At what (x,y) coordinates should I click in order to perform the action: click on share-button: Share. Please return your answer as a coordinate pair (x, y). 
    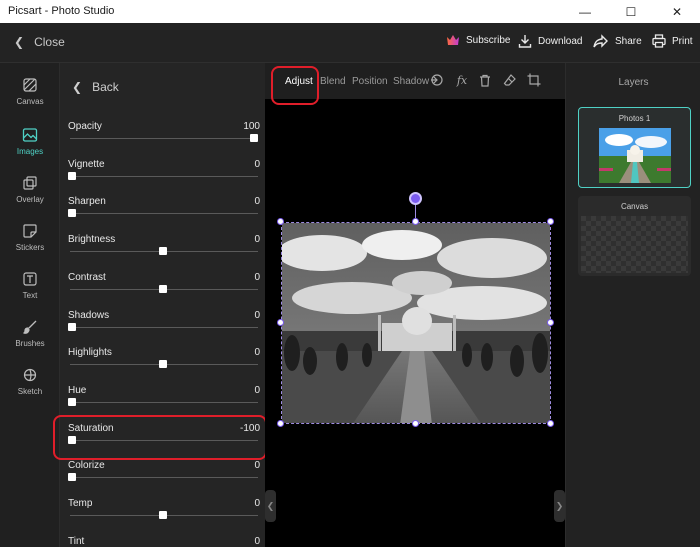
    Looking at the image, I should click on (617, 41).